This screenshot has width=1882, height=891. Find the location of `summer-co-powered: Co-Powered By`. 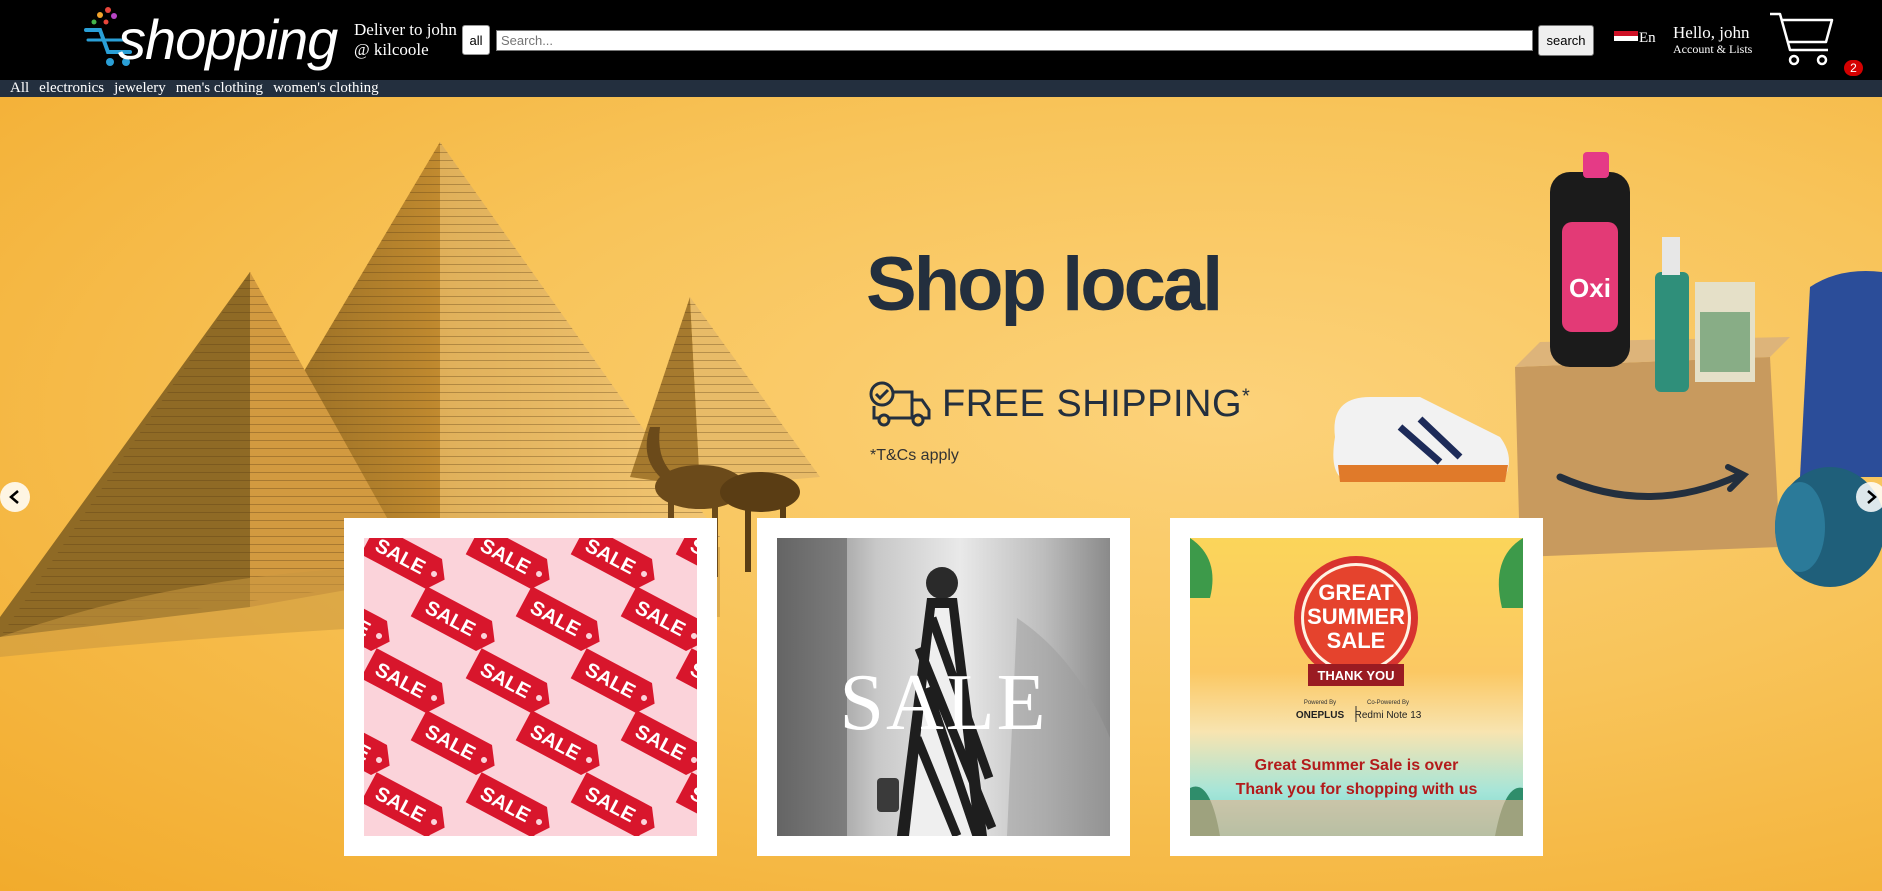

summer-co-powered: Co-Powered By is located at coordinates (1388, 703).